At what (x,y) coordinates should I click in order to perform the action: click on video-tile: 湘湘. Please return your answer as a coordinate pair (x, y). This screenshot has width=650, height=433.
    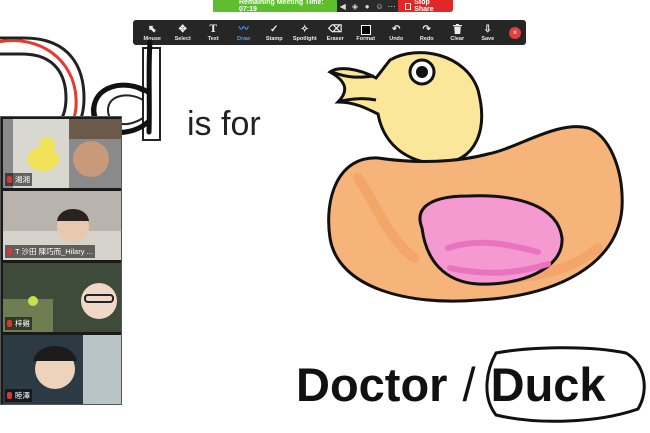
    Looking at the image, I should click on (62, 153).